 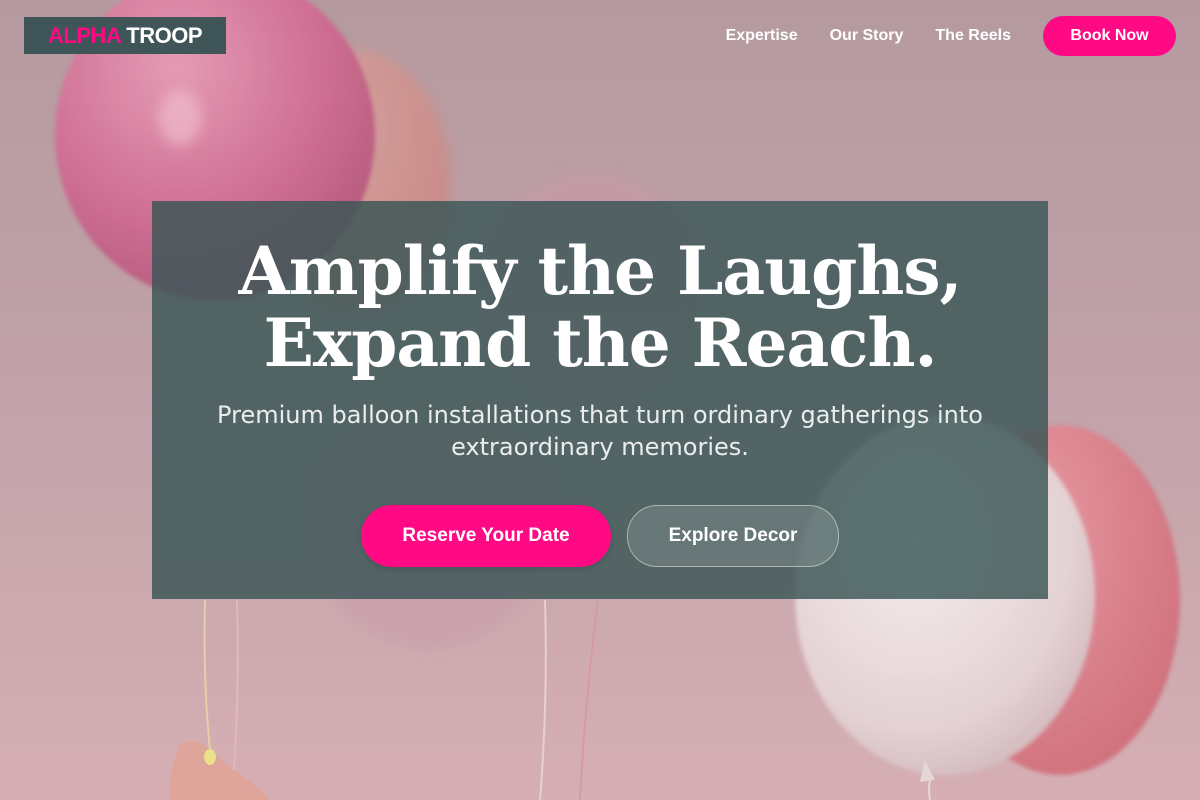 What do you see at coordinates (125, 35) in the screenshot?
I see `brand-logo: ALPHA TROOP` at bounding box center [125, 35].